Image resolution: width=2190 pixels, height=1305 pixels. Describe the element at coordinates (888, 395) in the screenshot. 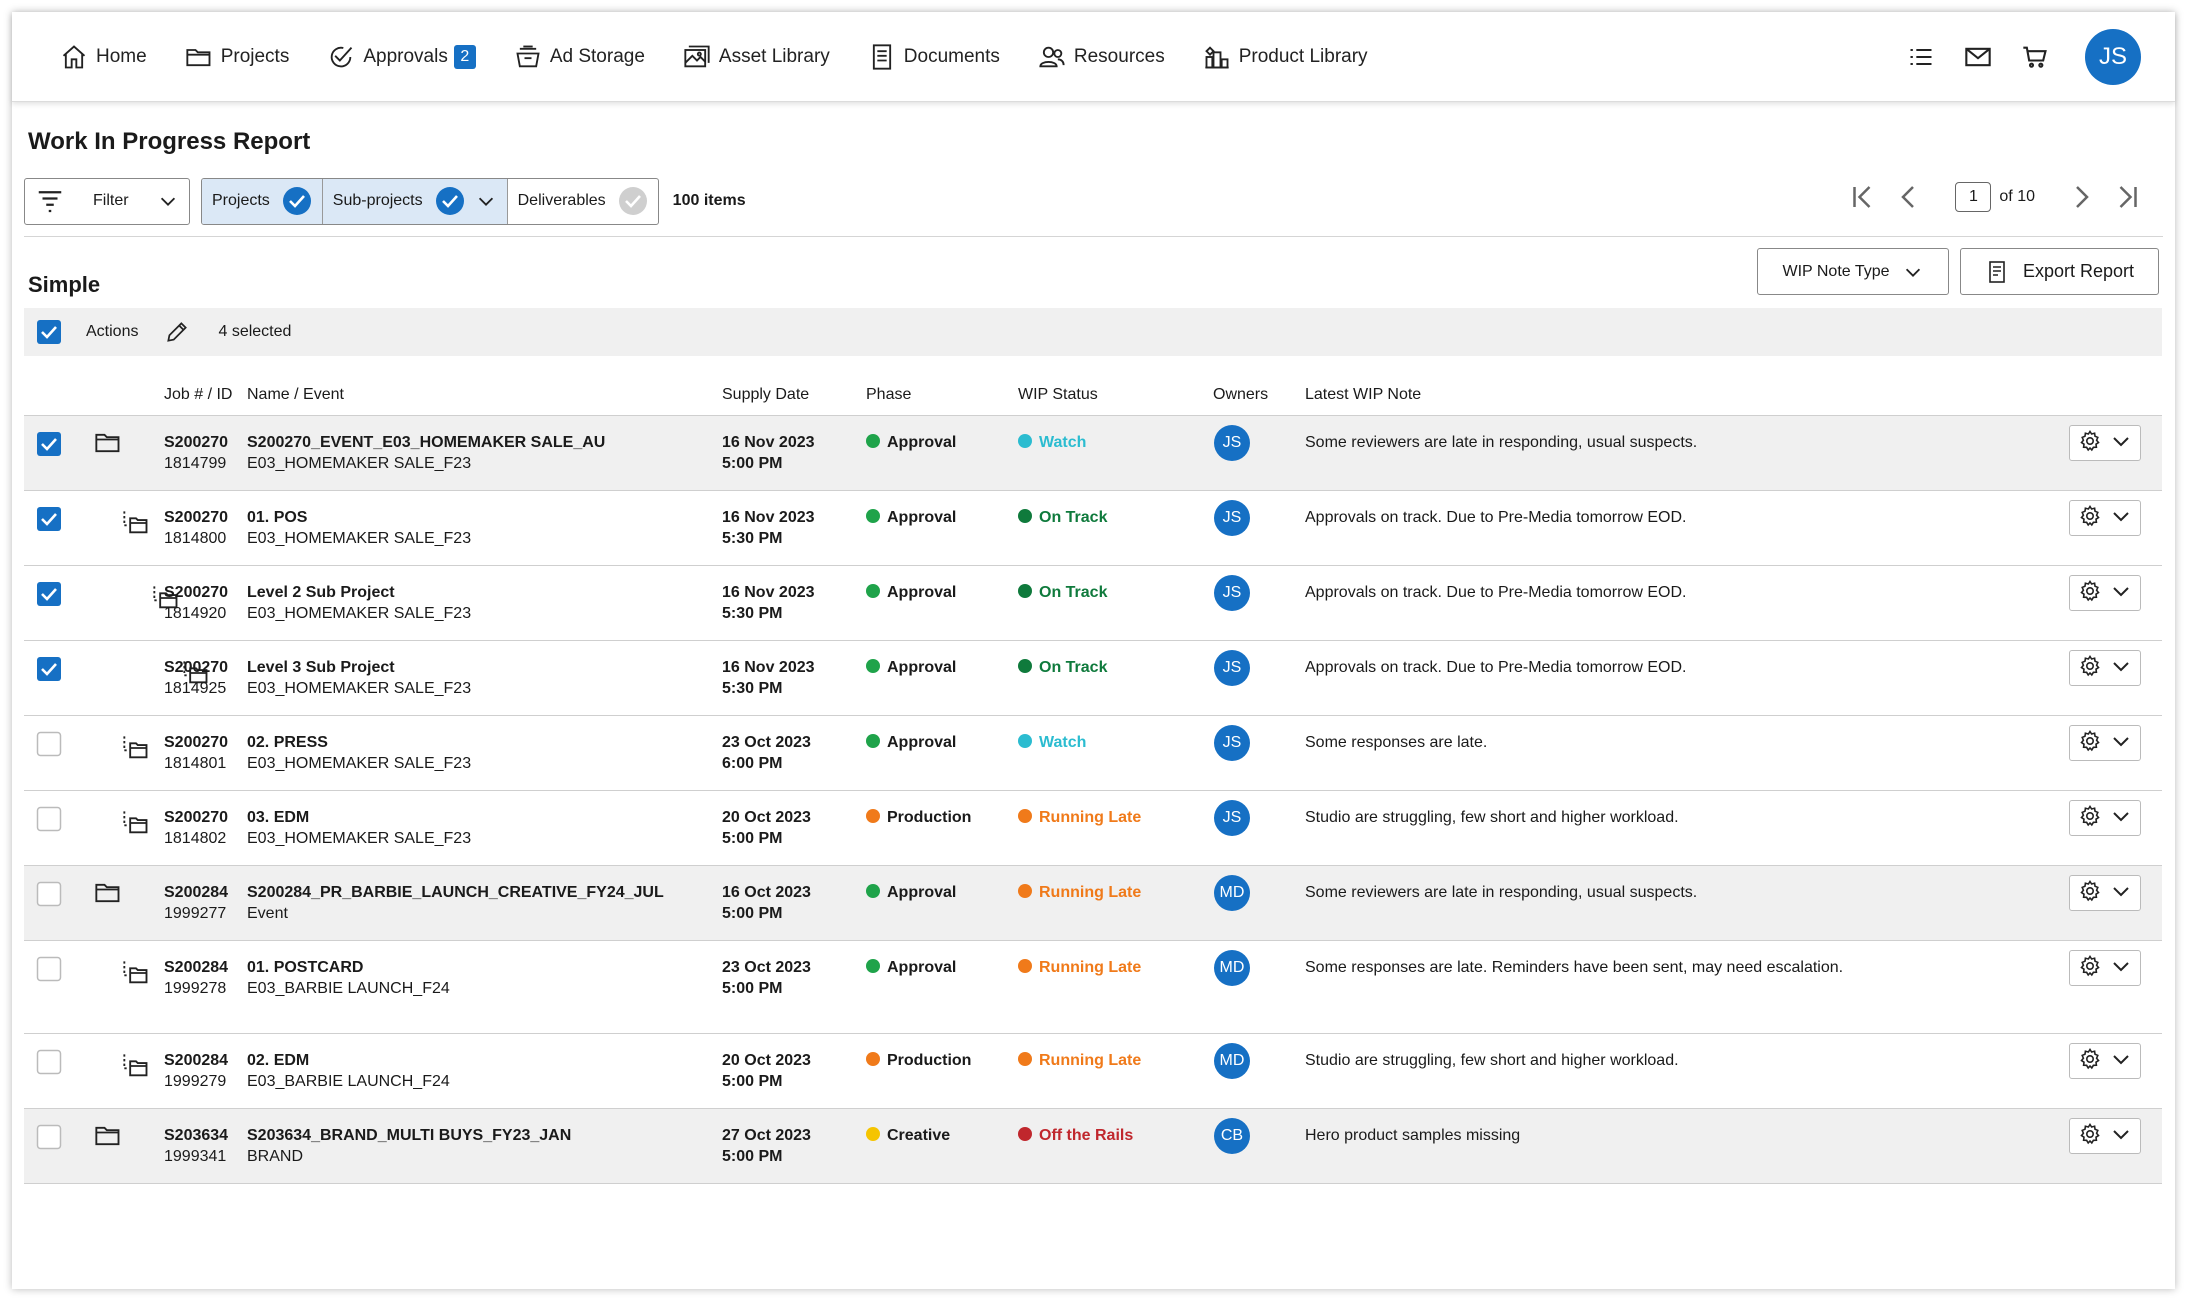

I see `col-phase: Phase` at that location.